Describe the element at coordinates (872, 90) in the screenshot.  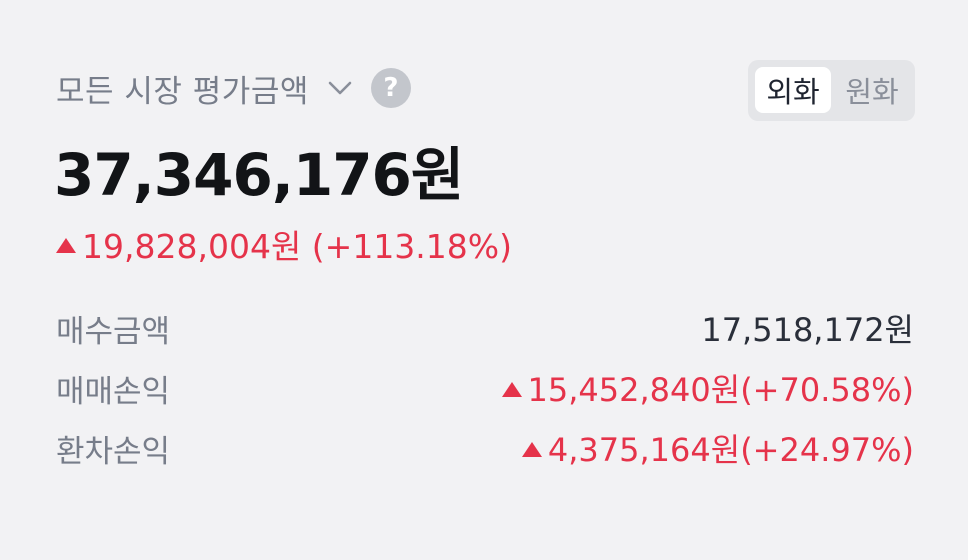
I see `currency-option-krw: 원화` at that location.